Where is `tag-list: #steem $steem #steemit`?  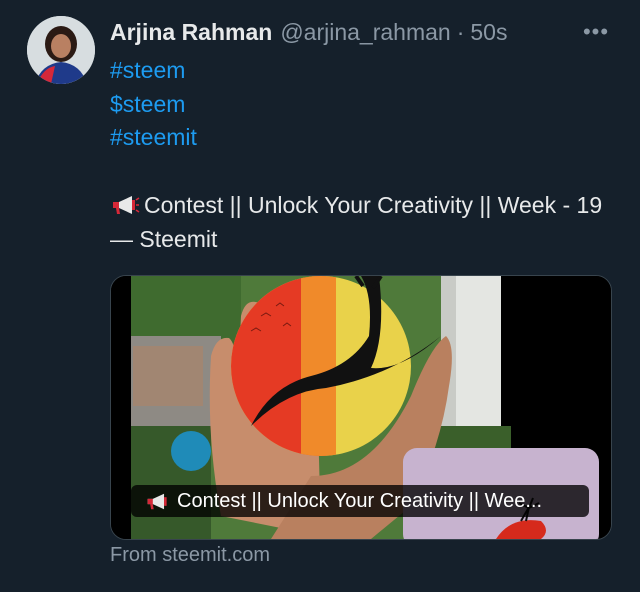
tag-list: #steem $steem #steemit is located at coordinates (153, 104).